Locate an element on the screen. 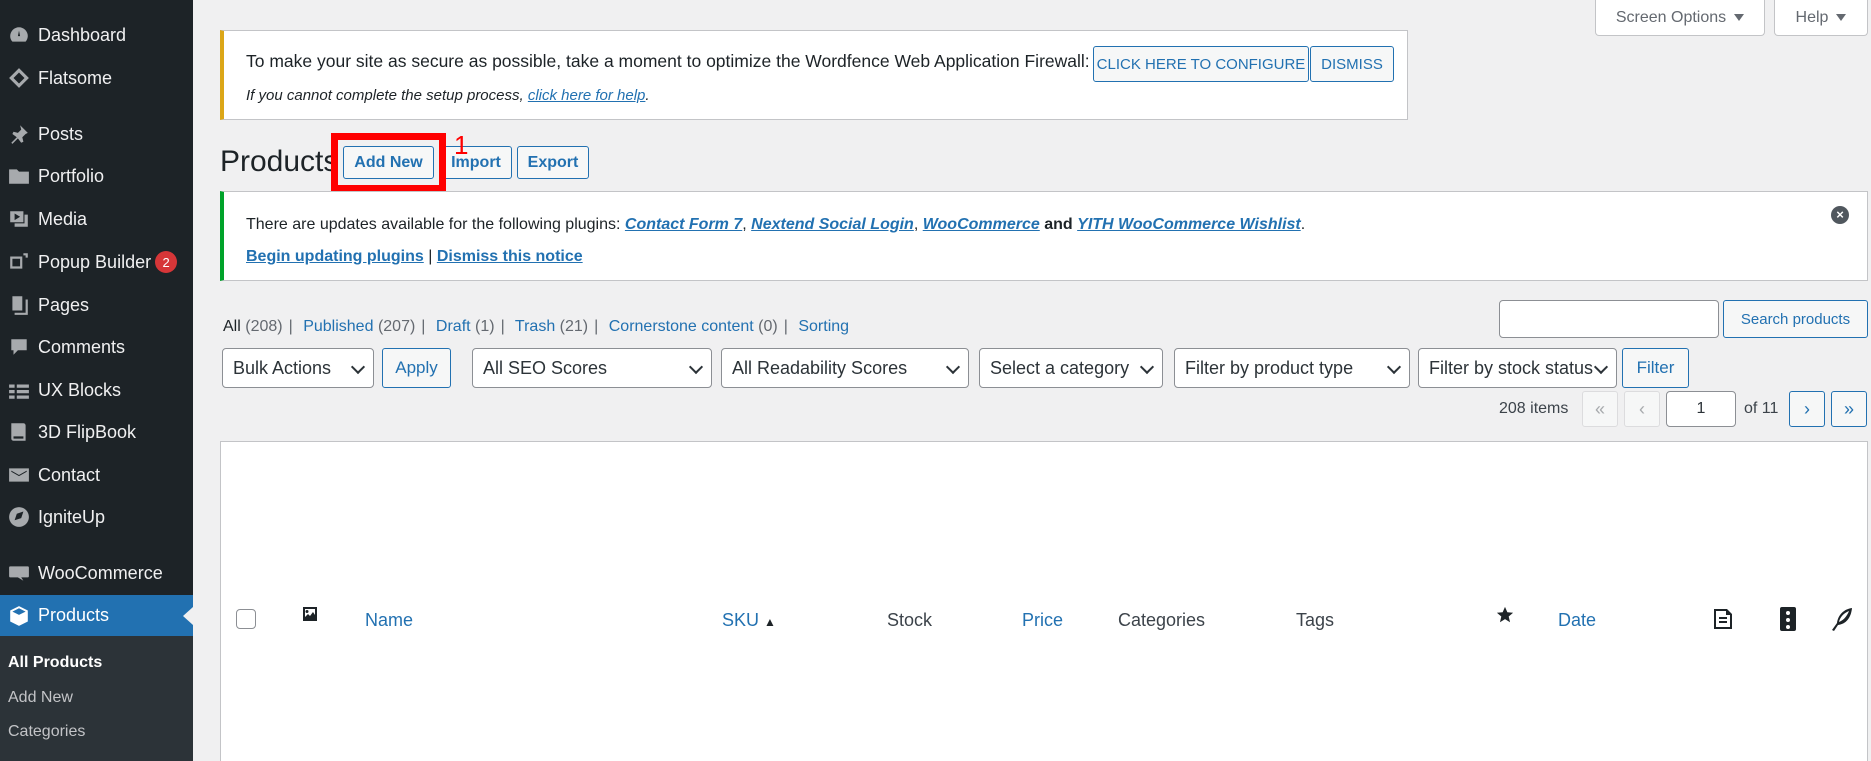 The width and height of the screenshot is (1871, 761). menu-posts: Posts is located at coordinates (96, 134).